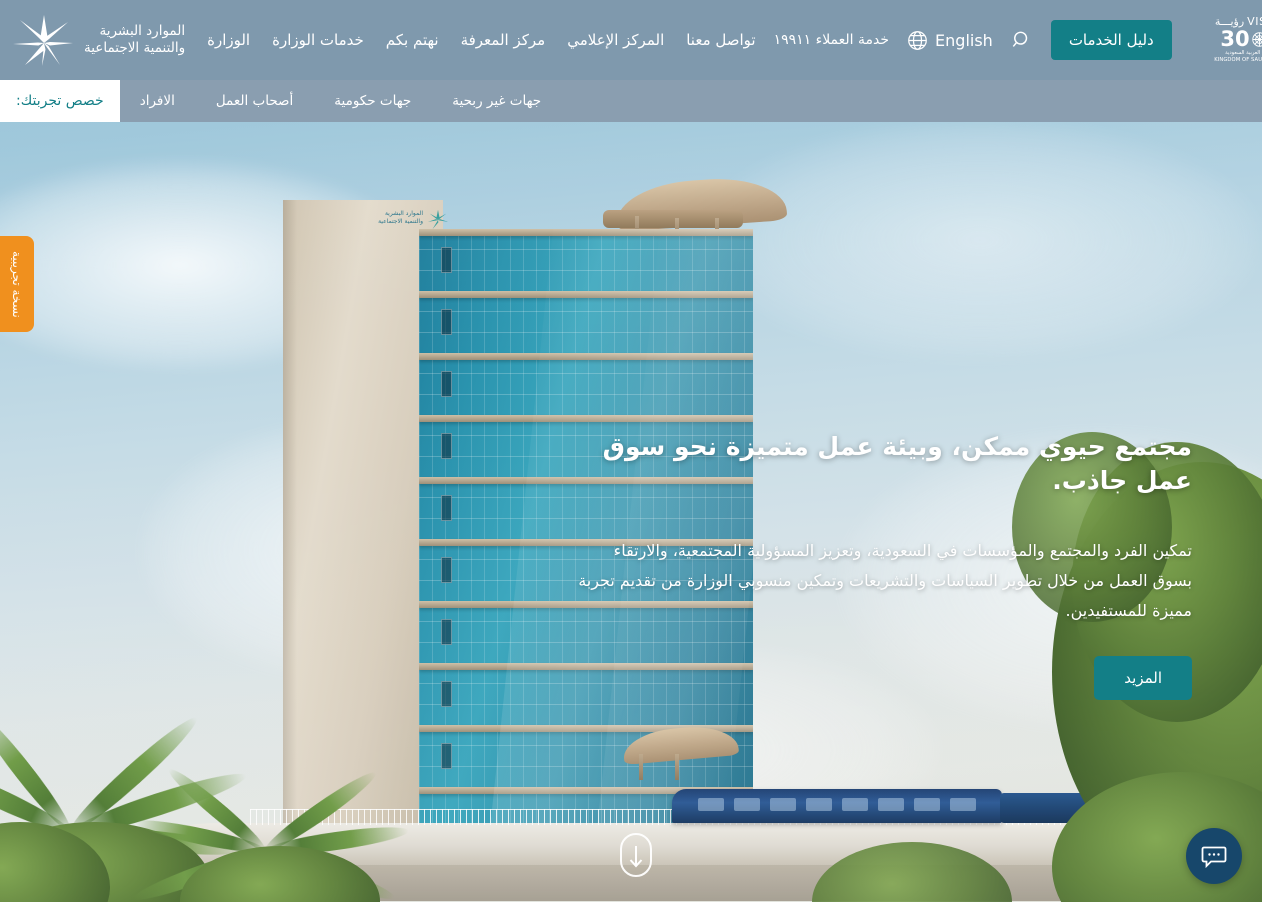  I want to click on language-label: English, so click(964, 40).